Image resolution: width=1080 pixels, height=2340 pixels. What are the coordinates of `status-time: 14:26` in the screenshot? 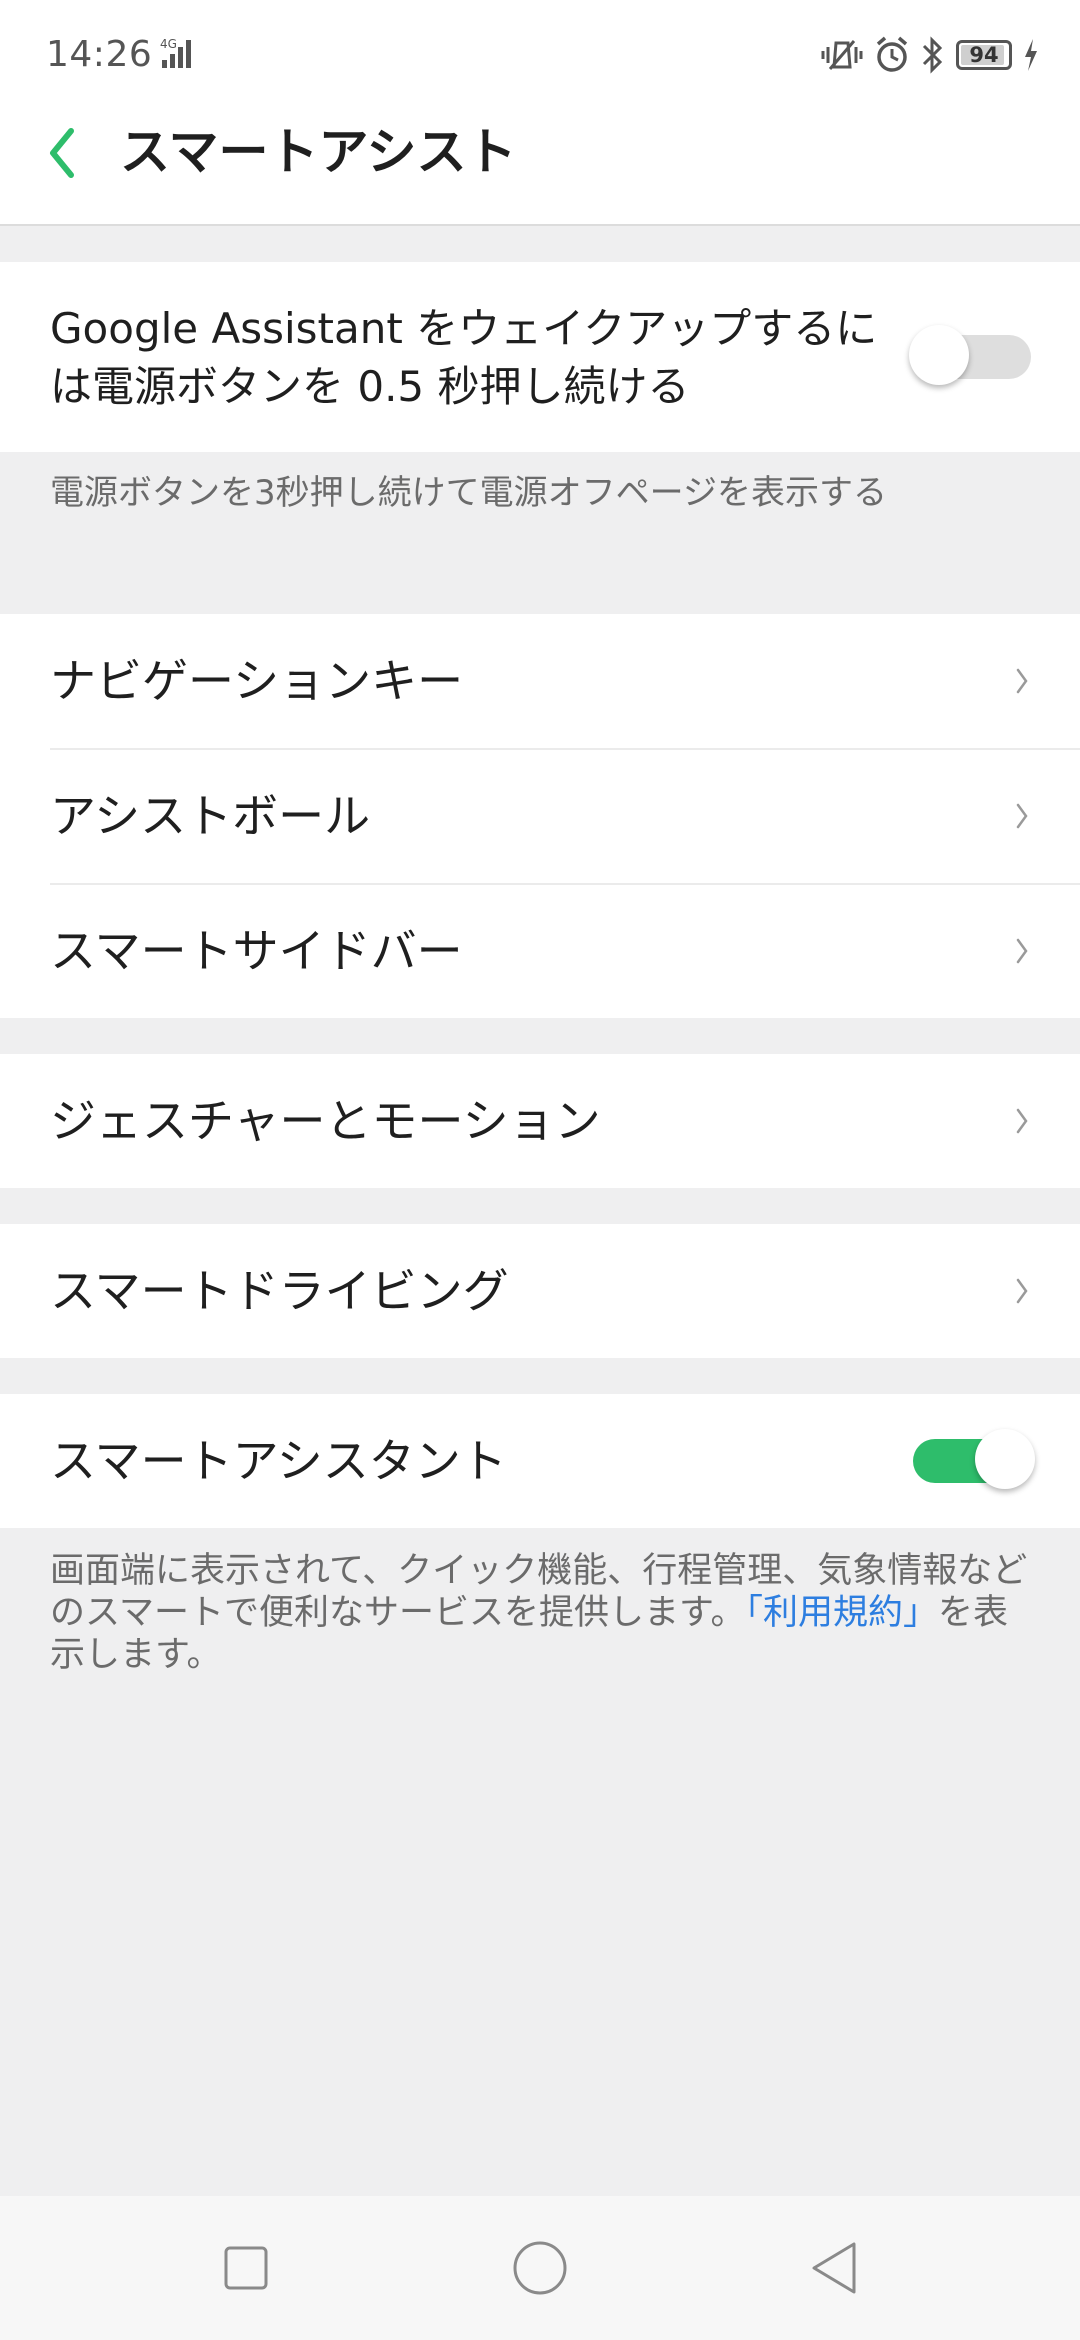 It's located at (99, 54).